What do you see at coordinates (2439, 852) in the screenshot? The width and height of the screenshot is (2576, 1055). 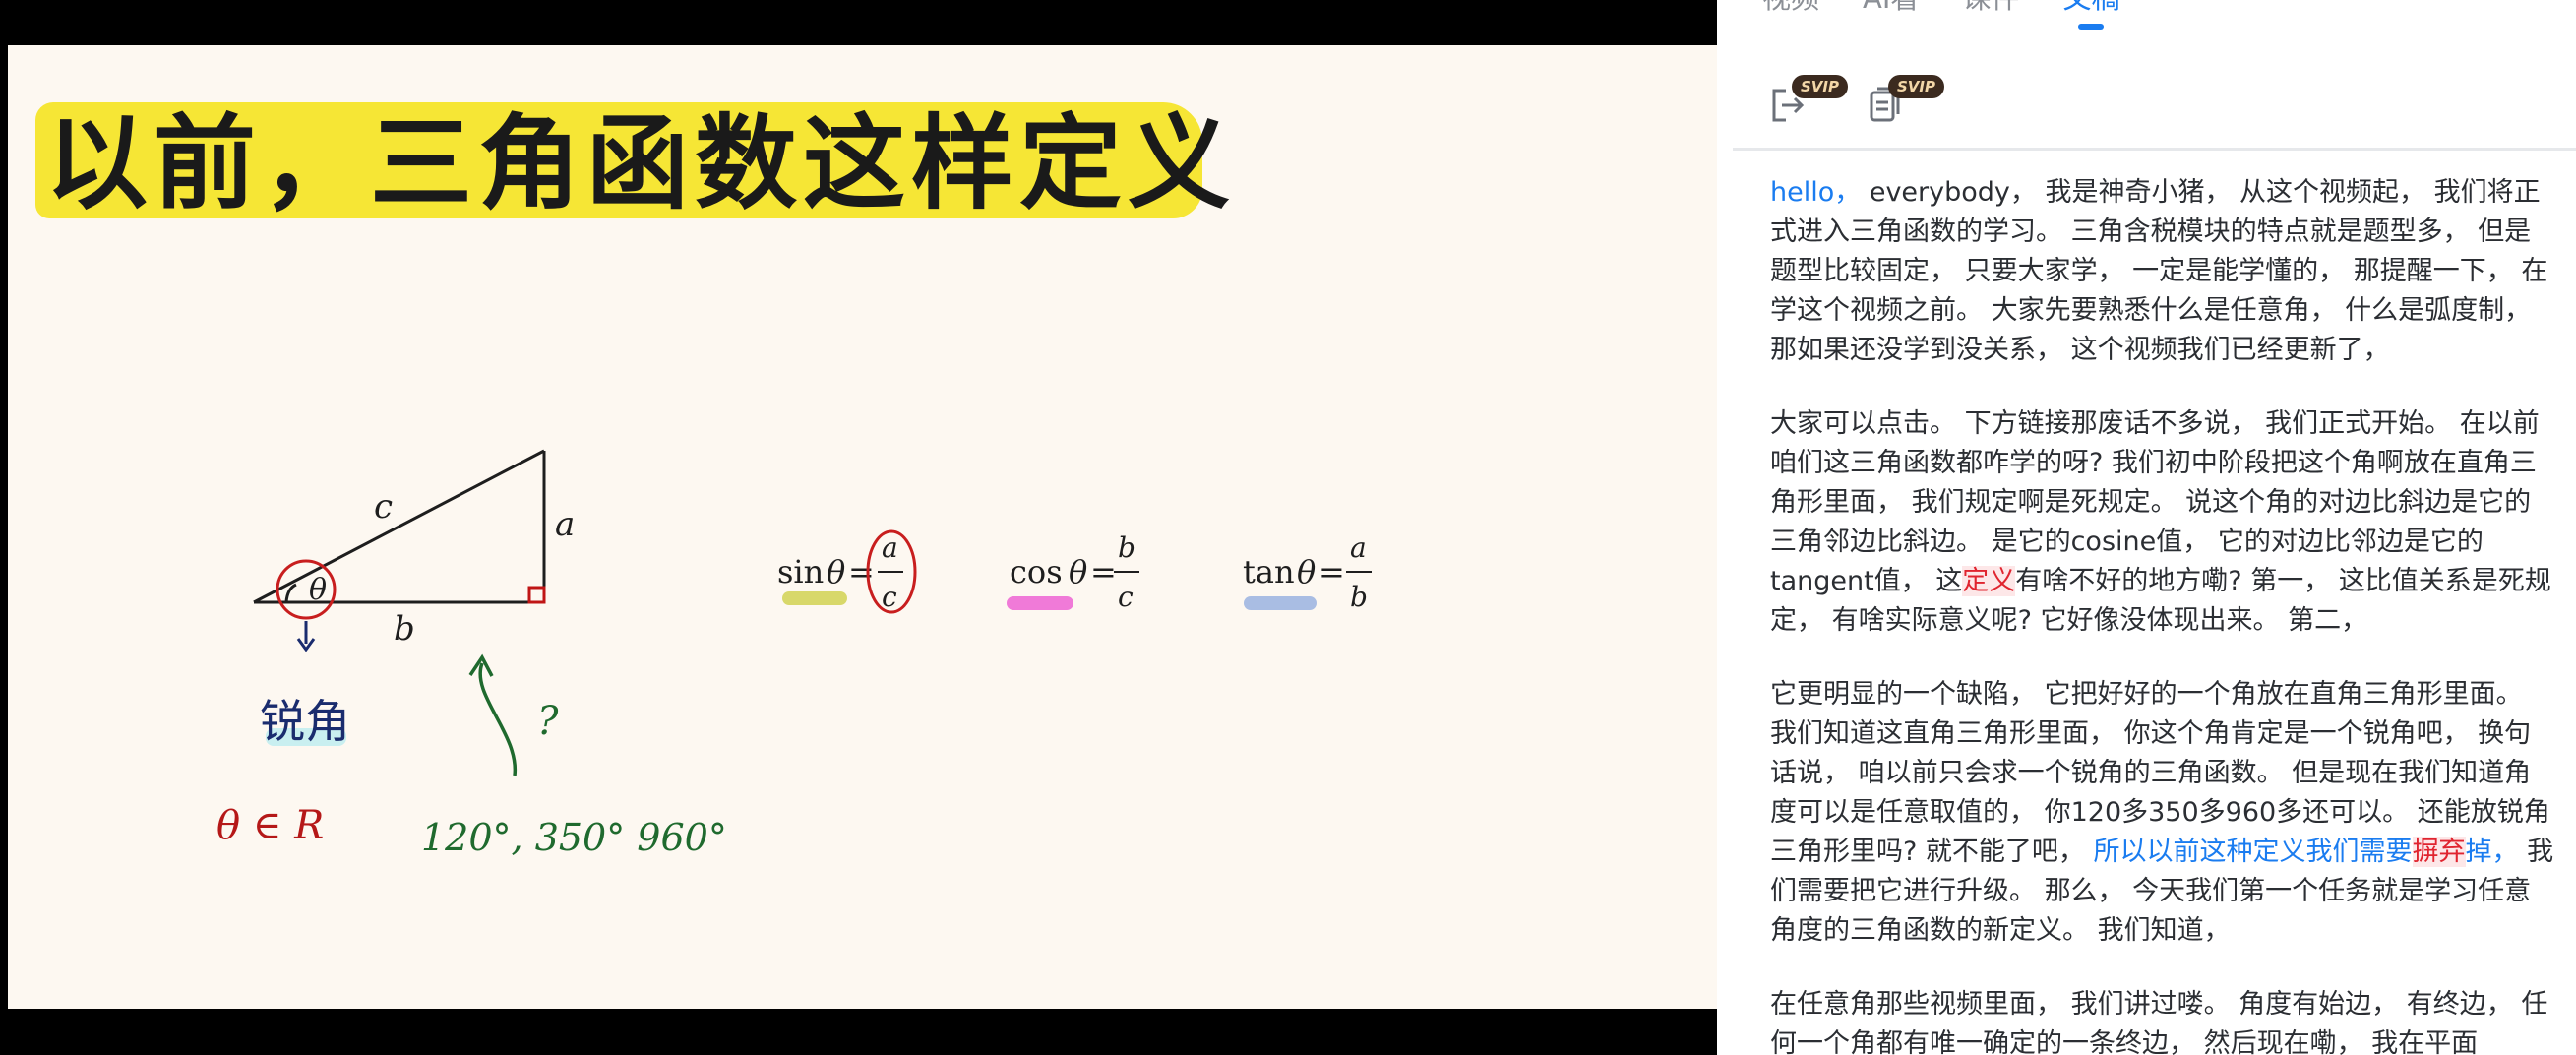 I see `transcript-segment: 摒弃` at bounding box center [2439, 852].